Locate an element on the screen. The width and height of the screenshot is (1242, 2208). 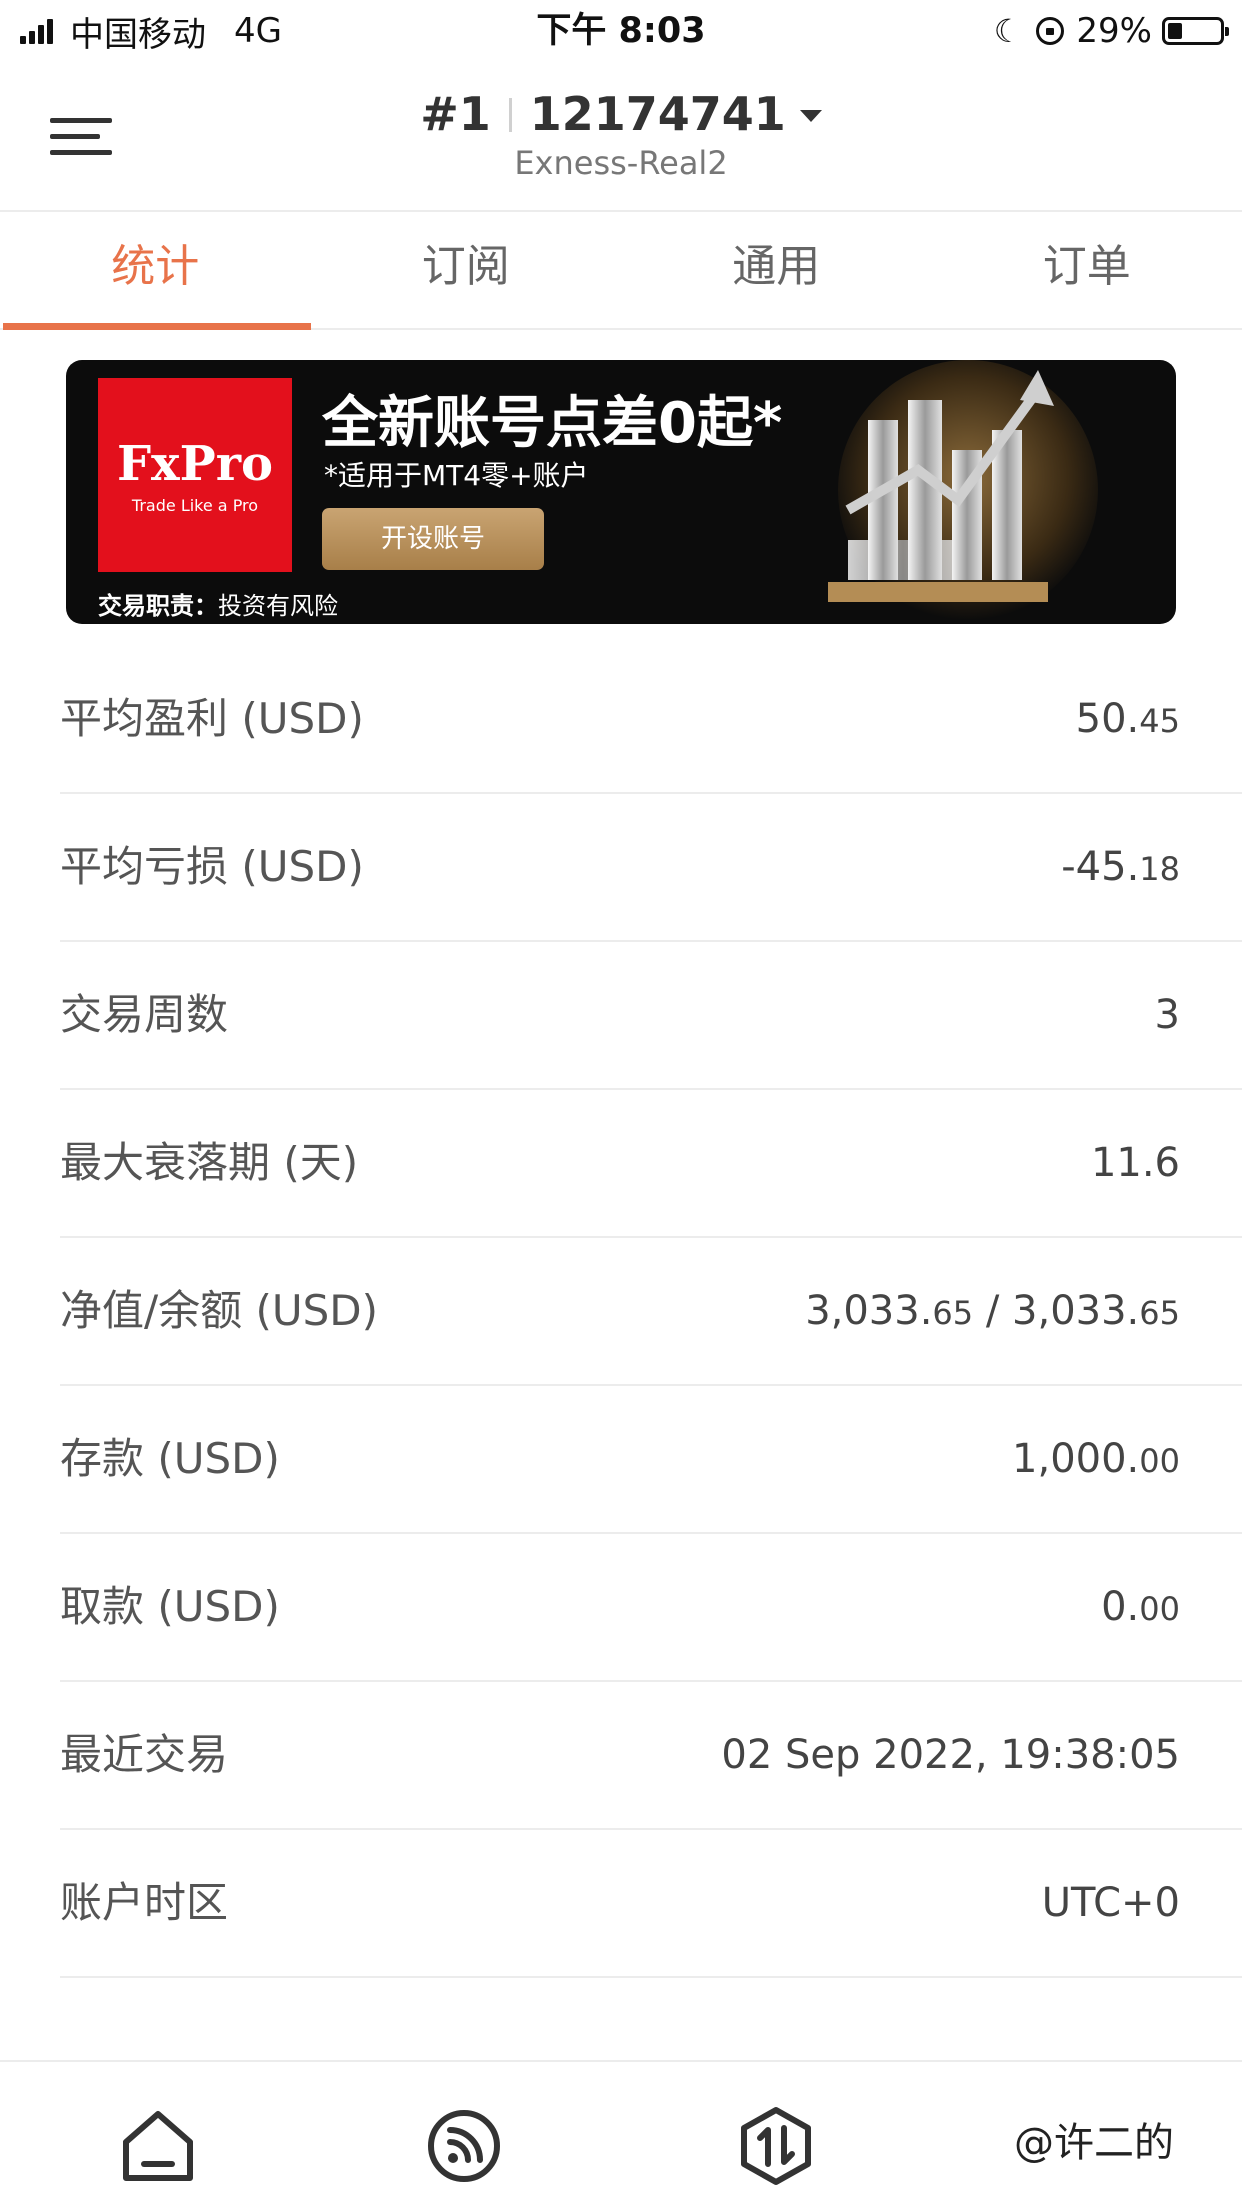
risk-warning: 交易职责：投资有风险 is located at coordinates (218, 606).